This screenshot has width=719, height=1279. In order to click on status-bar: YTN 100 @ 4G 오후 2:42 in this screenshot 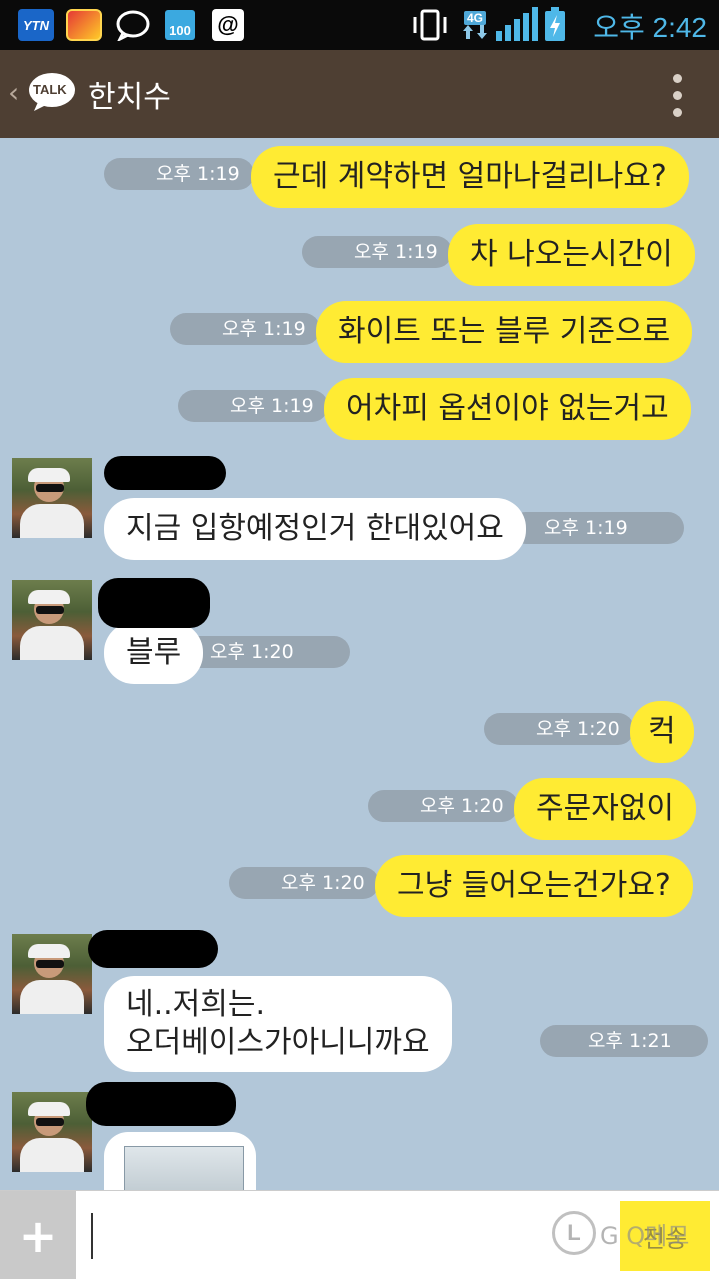, I will do `click(359, 25)`.